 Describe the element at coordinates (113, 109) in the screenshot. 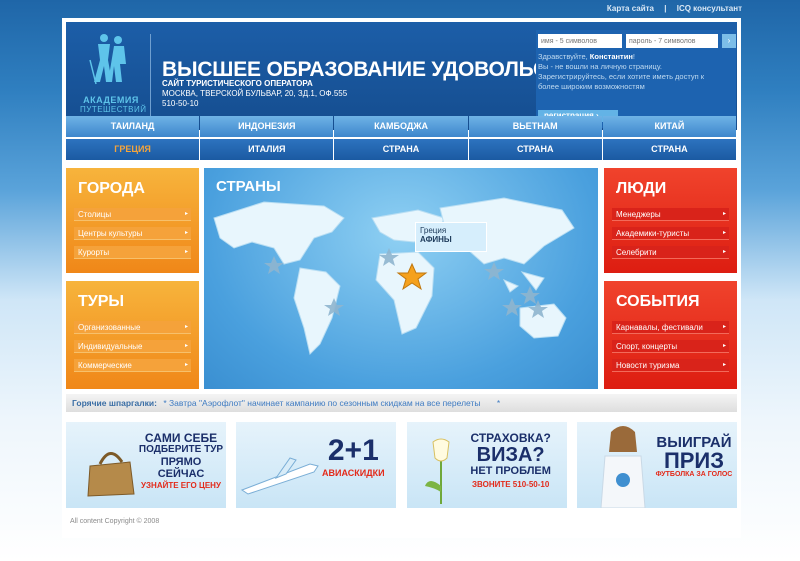

I see `logo-line2: ПУТЕШЕСТВИЙ` at that location.